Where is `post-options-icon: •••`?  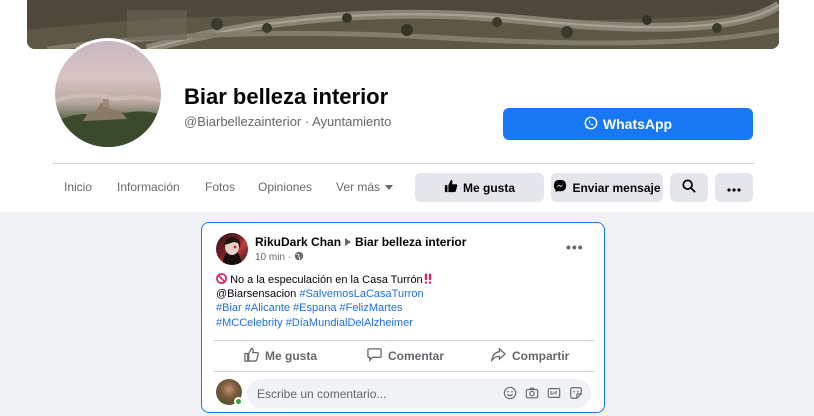 post-options-icon: ••• is located at coordinates (575, 247).